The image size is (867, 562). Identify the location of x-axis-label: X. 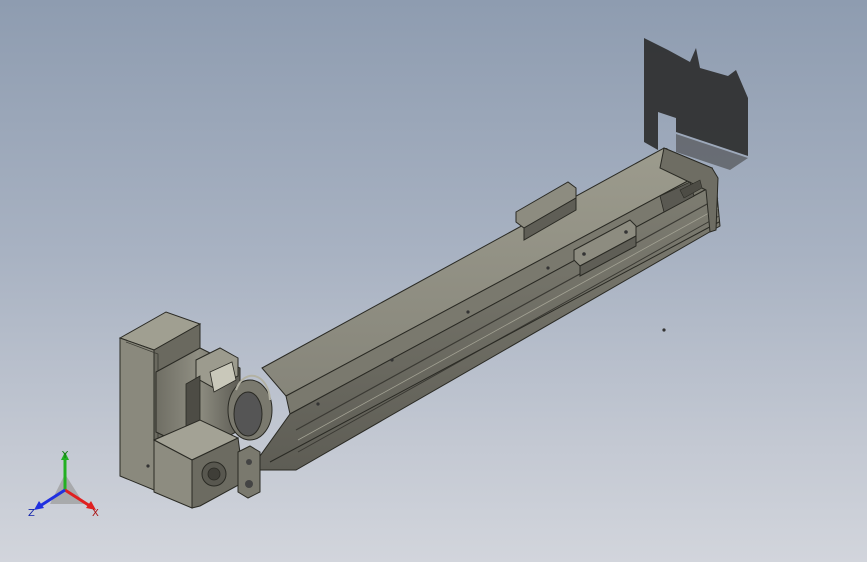
(95, 513).